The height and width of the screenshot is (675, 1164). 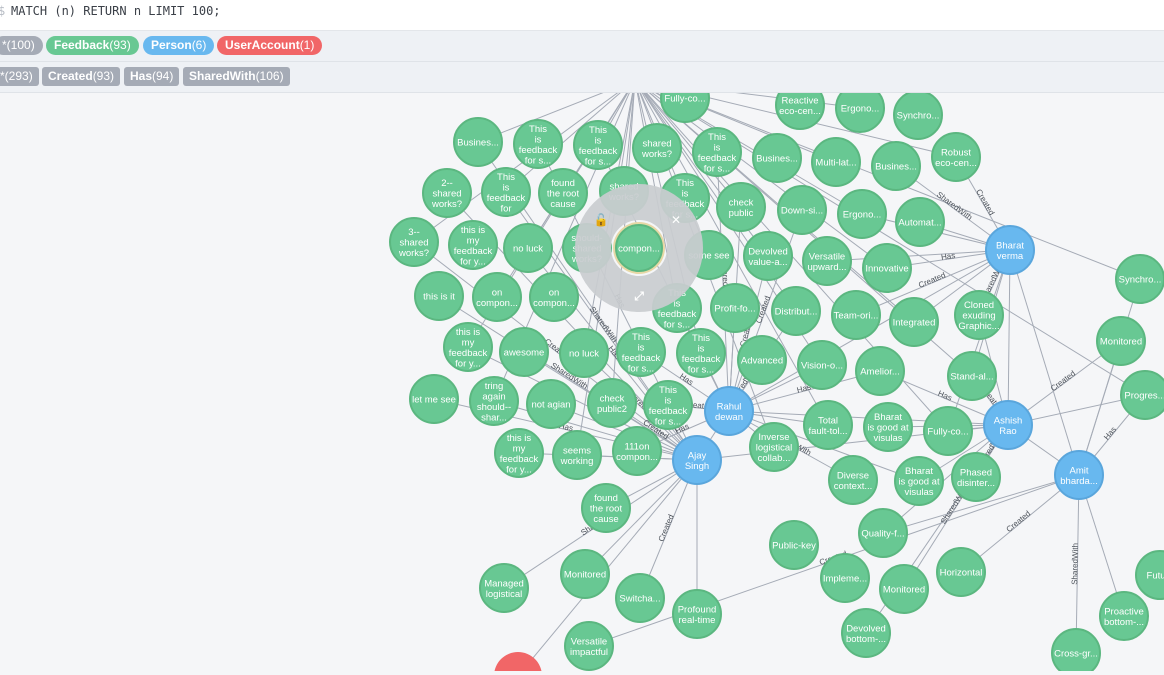 What do you see at coordinates (21, 45) in the screenshot?
I see `label-pill-all: *(100)` at bounding box center [21, 45].